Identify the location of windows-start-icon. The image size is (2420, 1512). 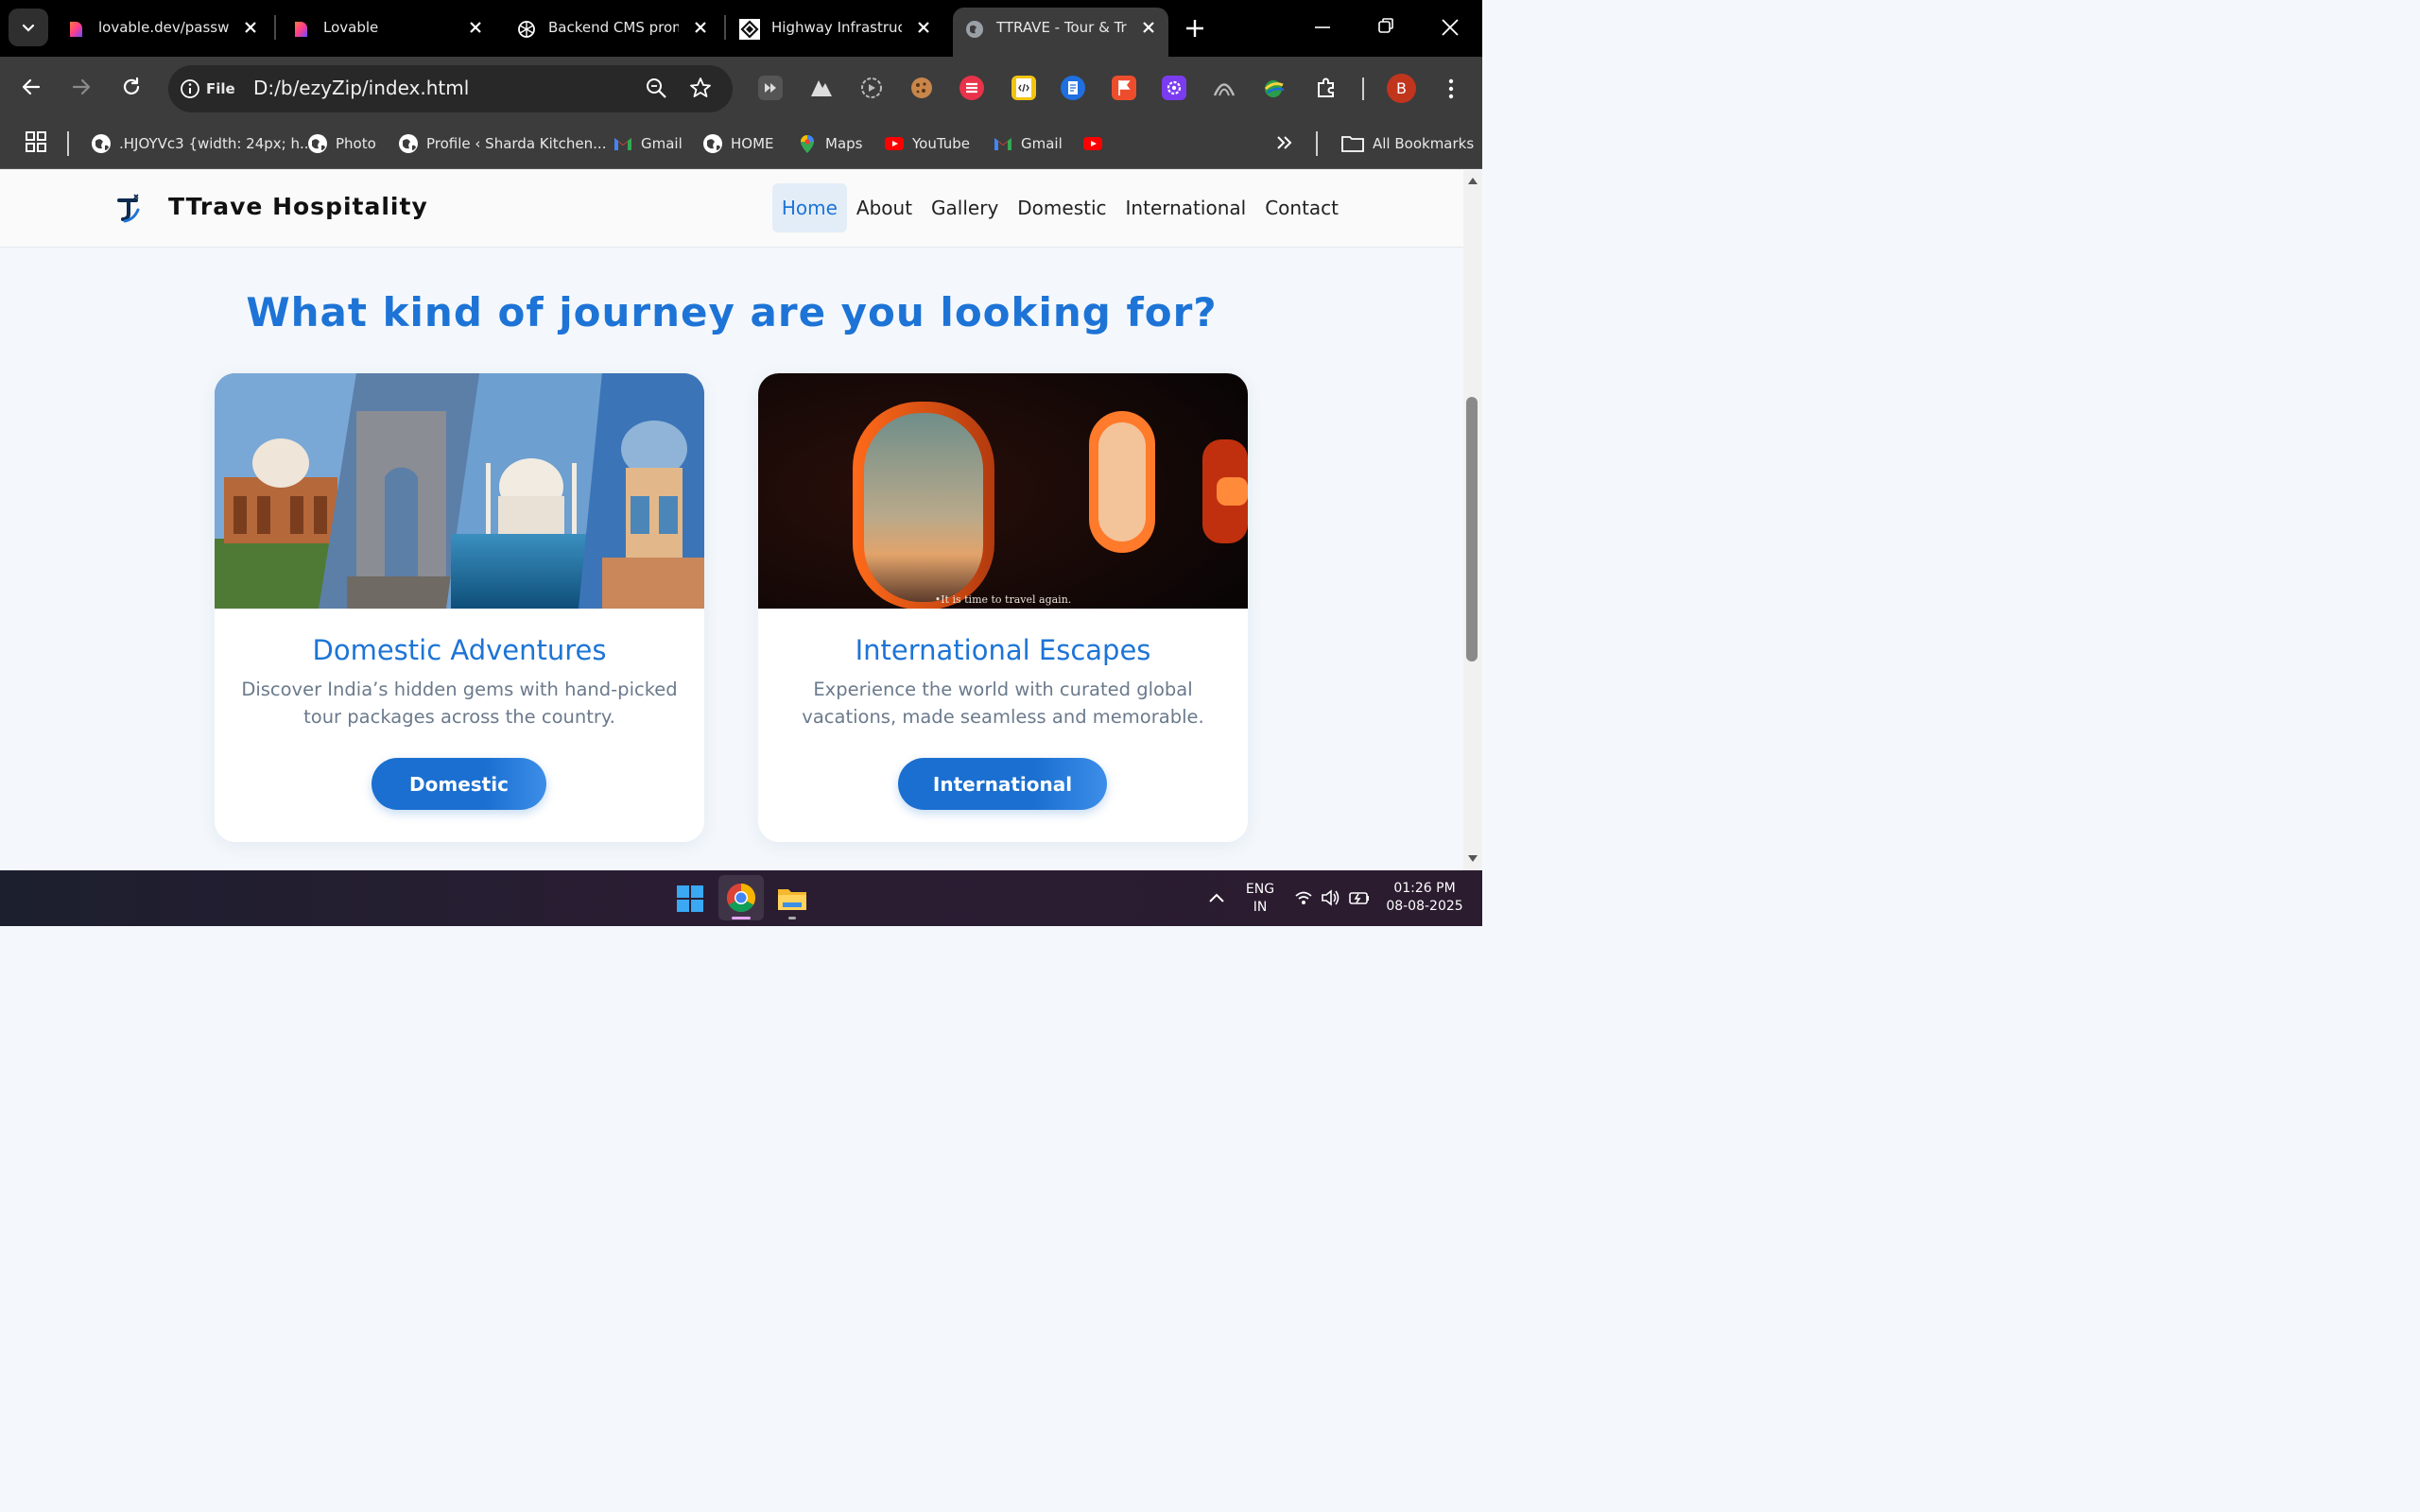
(690, 899).